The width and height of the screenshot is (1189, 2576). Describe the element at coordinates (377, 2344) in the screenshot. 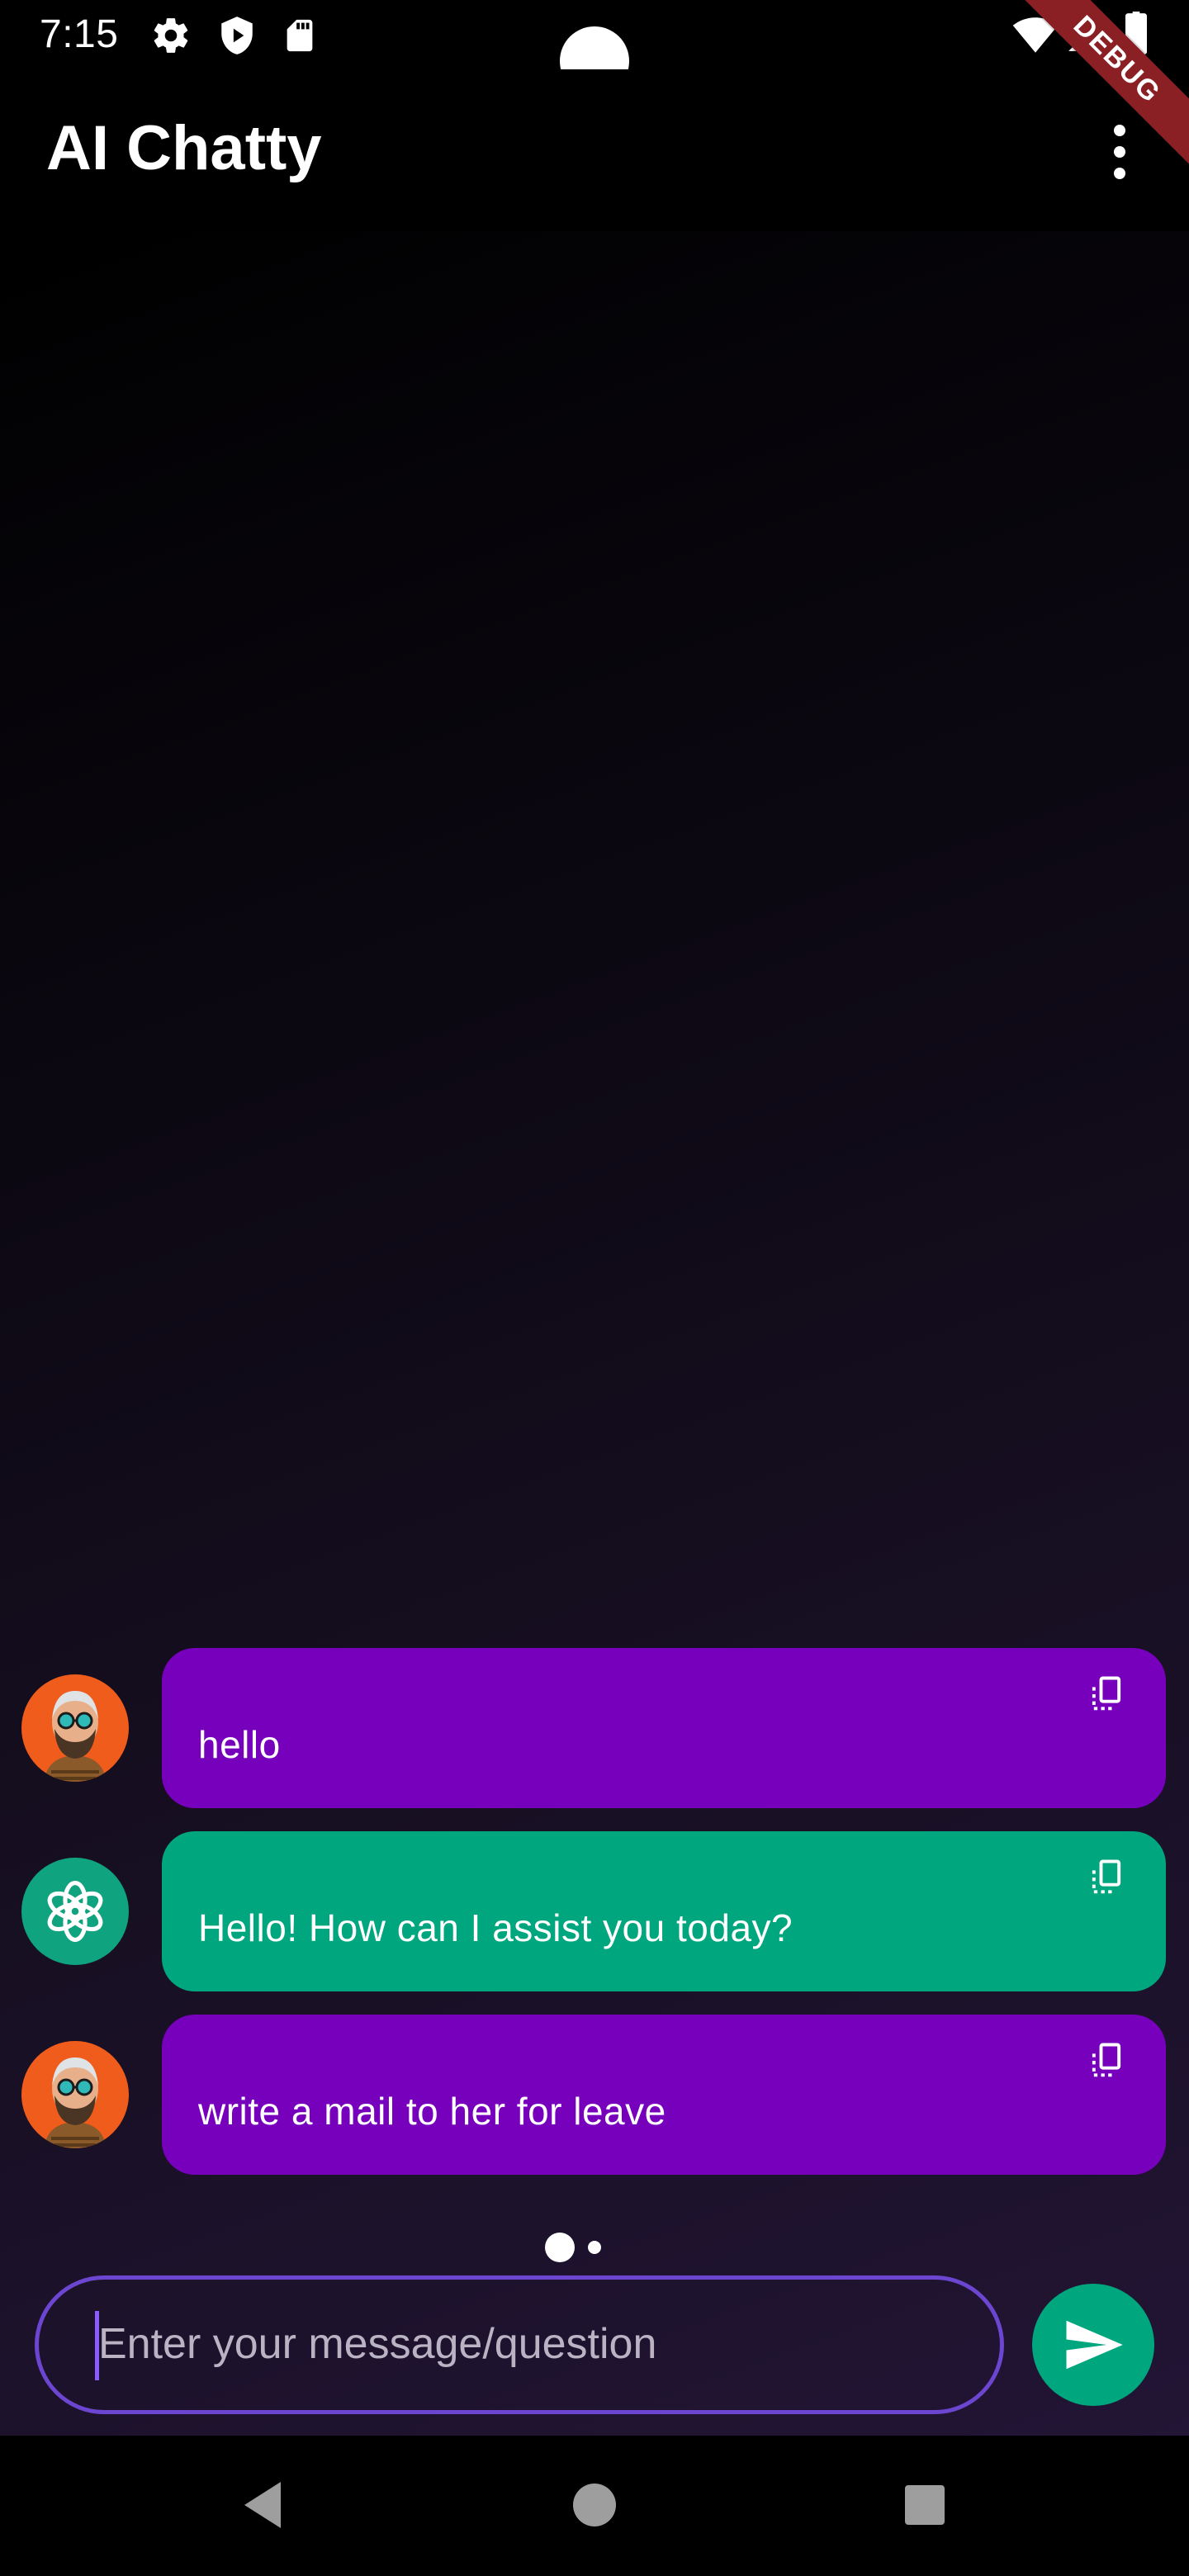

I see `input-placeholder: Enter your message/question` at that location.